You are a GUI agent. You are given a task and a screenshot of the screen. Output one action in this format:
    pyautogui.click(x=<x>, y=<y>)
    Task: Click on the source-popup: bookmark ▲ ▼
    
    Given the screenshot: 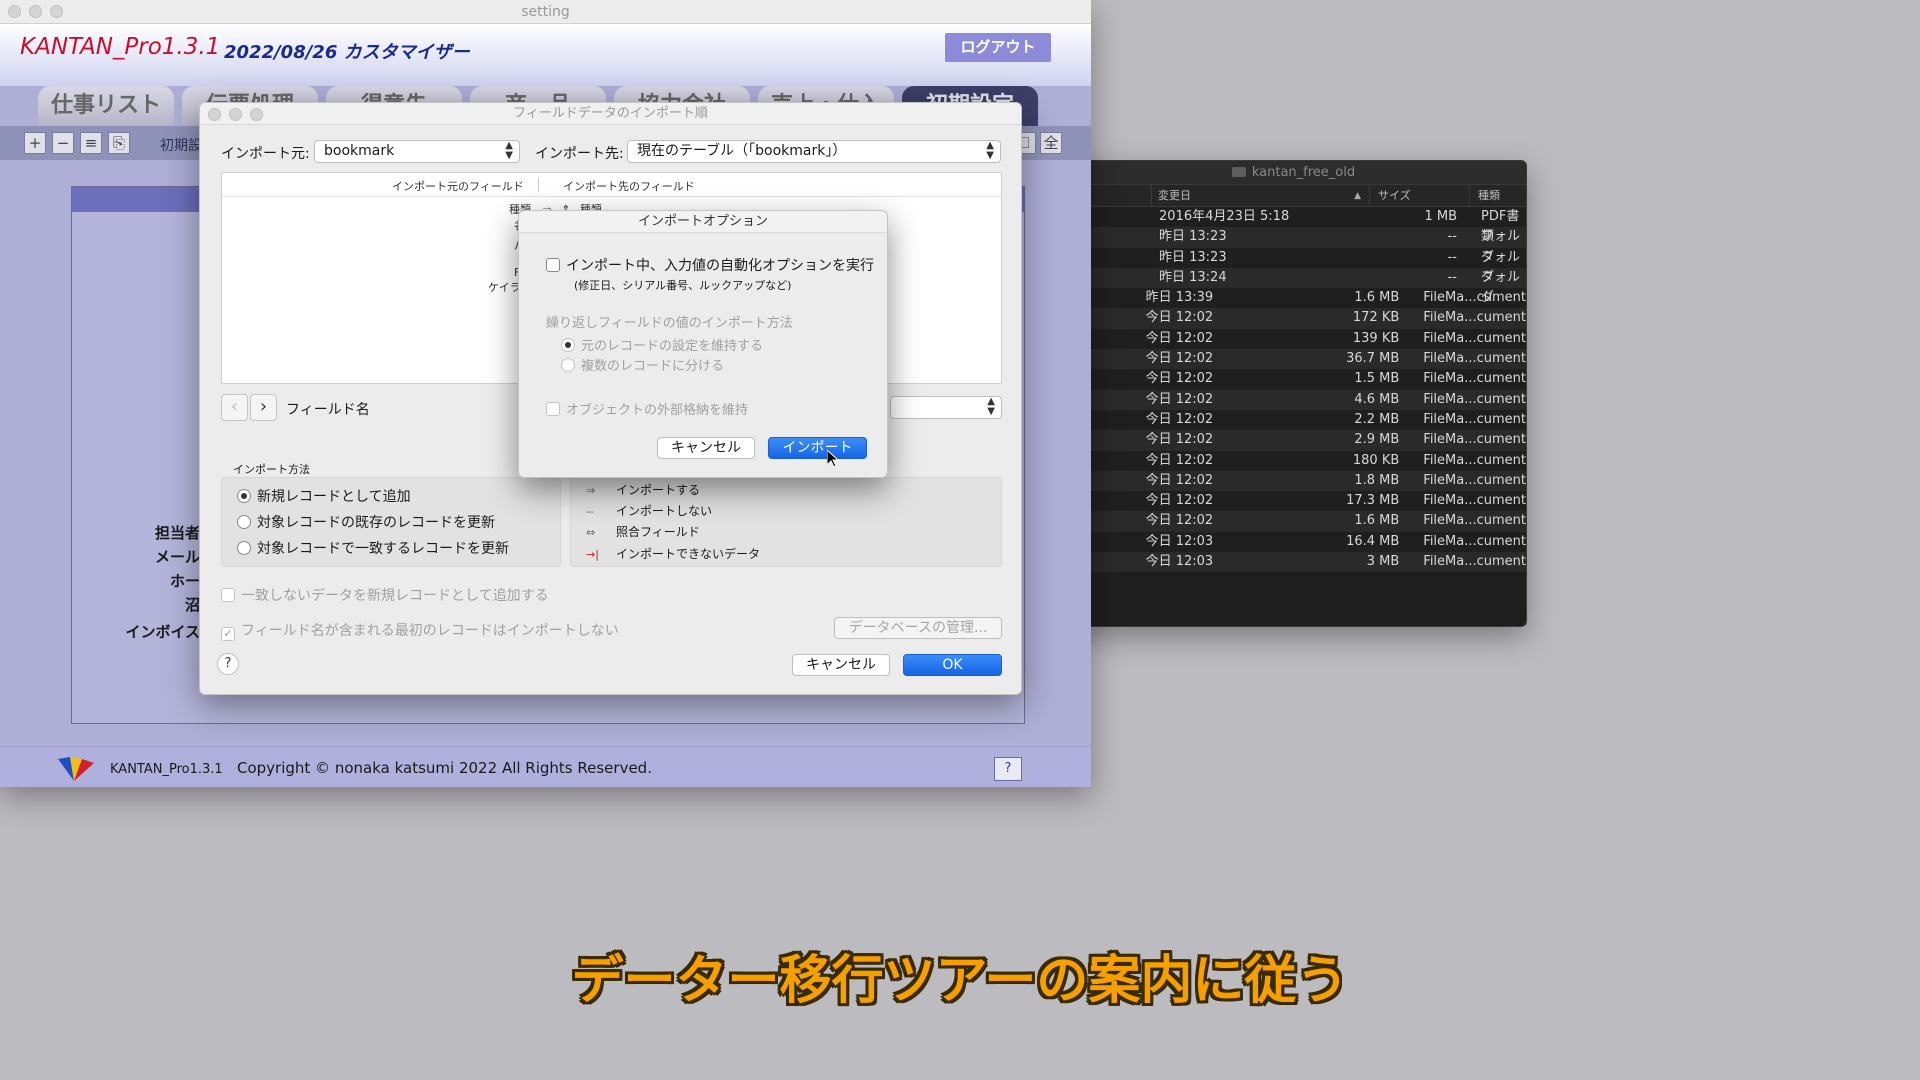 What is the action you would take?
    pyautogui.click(x=417, y=151)
    